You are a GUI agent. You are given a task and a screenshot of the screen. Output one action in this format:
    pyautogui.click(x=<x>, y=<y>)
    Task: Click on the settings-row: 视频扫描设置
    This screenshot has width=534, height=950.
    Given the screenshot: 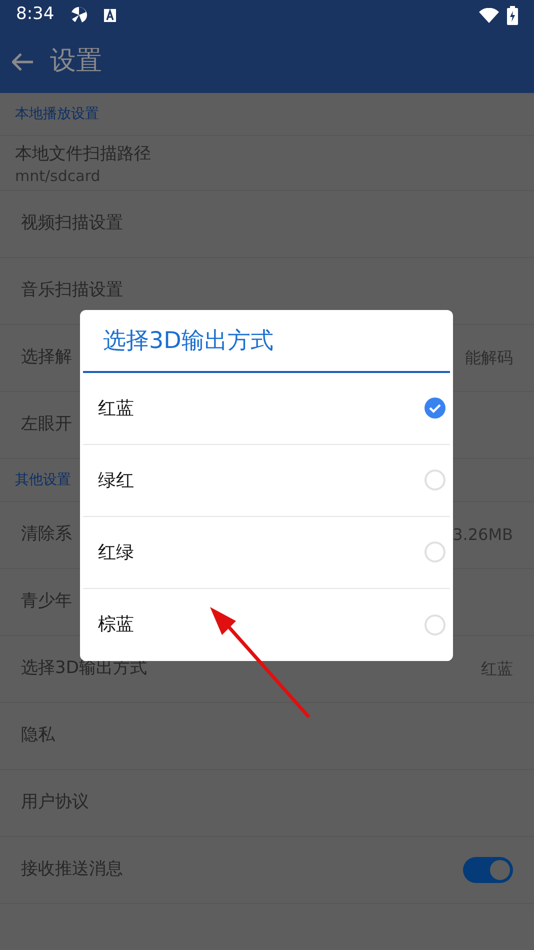 What is the action you would take?
    pyautogui.click(x=267, y=224)
    